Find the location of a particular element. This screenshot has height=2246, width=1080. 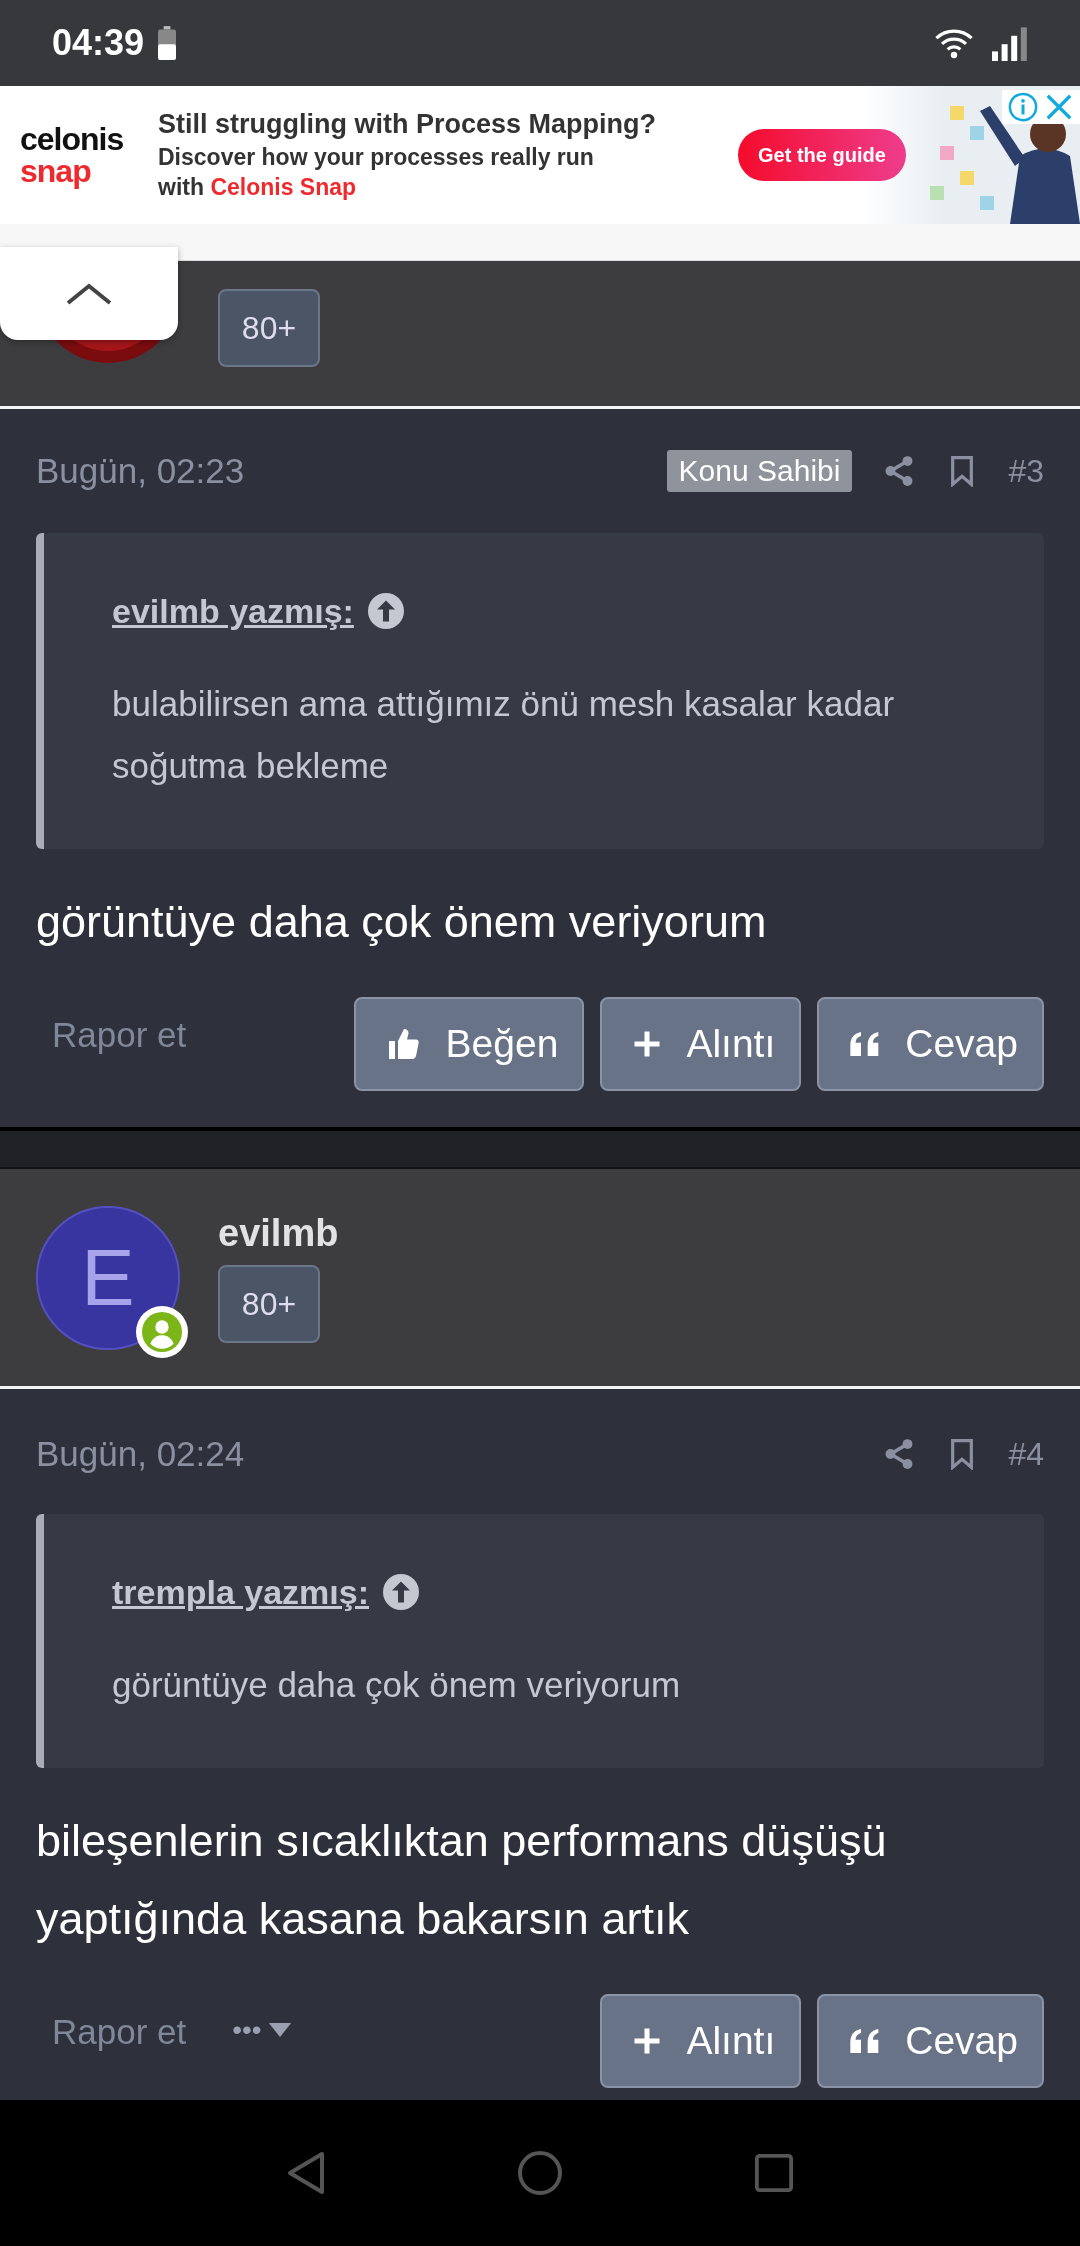

chevron-up-icon is located at coordinates (89, 293).